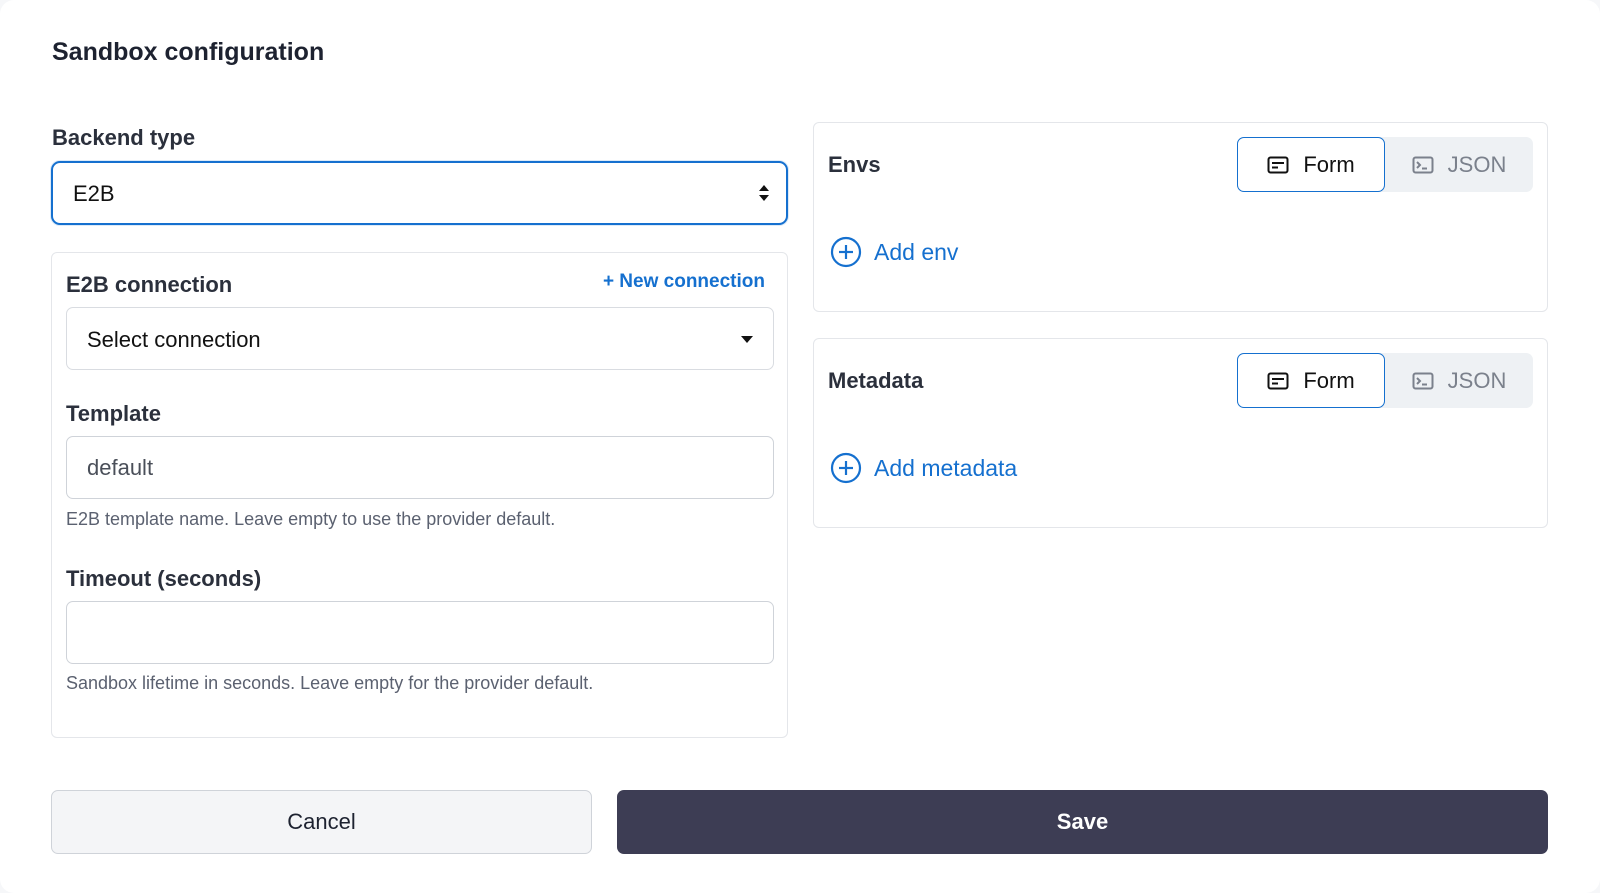 Image resolution: width=1600 pixels, height=893 pixels. I want to click on connection-select: Select connection, so click(420, 338).